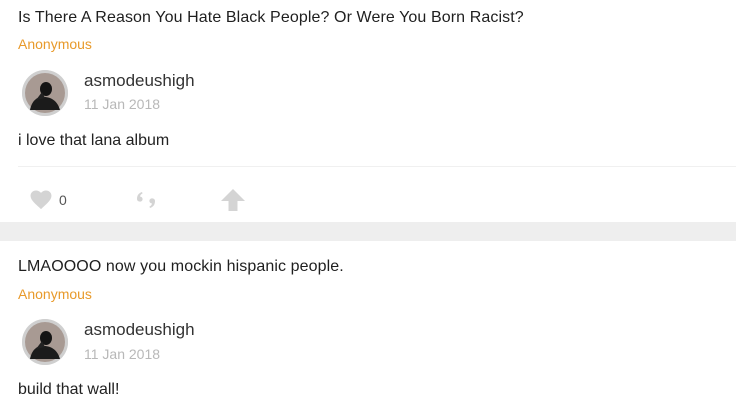 This screenshot has height=414, width=736. I want to click on quote-button, so click(146, 200).